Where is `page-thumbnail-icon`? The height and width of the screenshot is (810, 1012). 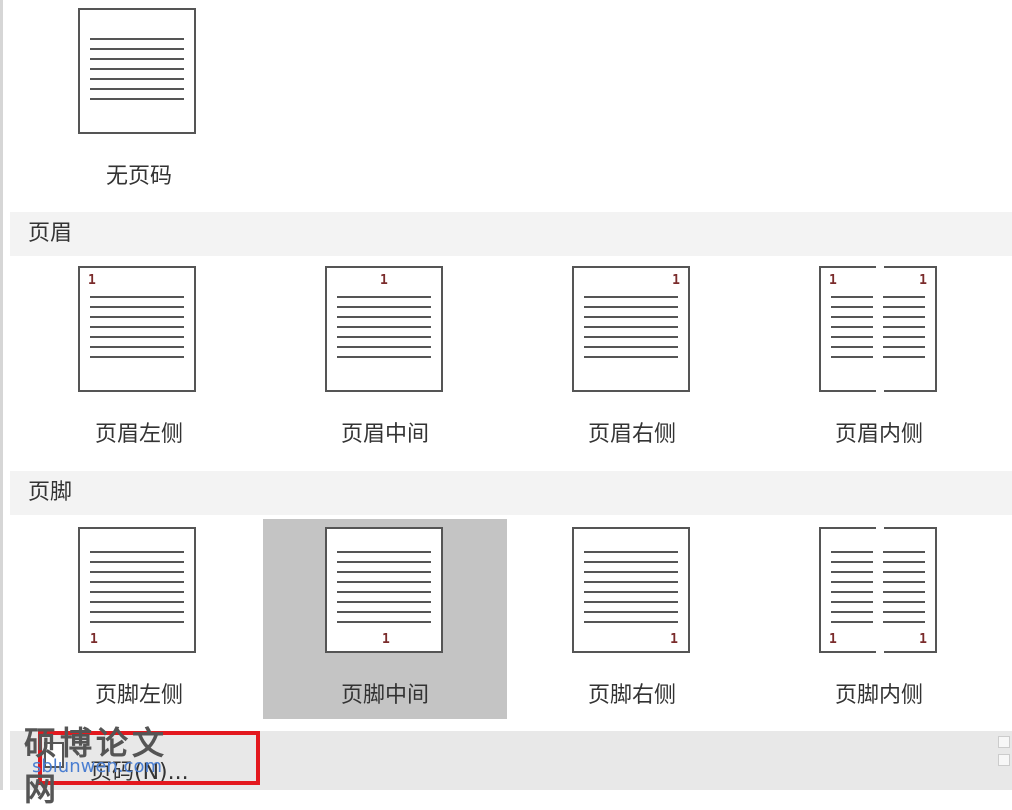 page-thumbnail-icon is located at coordinates (137, 71).